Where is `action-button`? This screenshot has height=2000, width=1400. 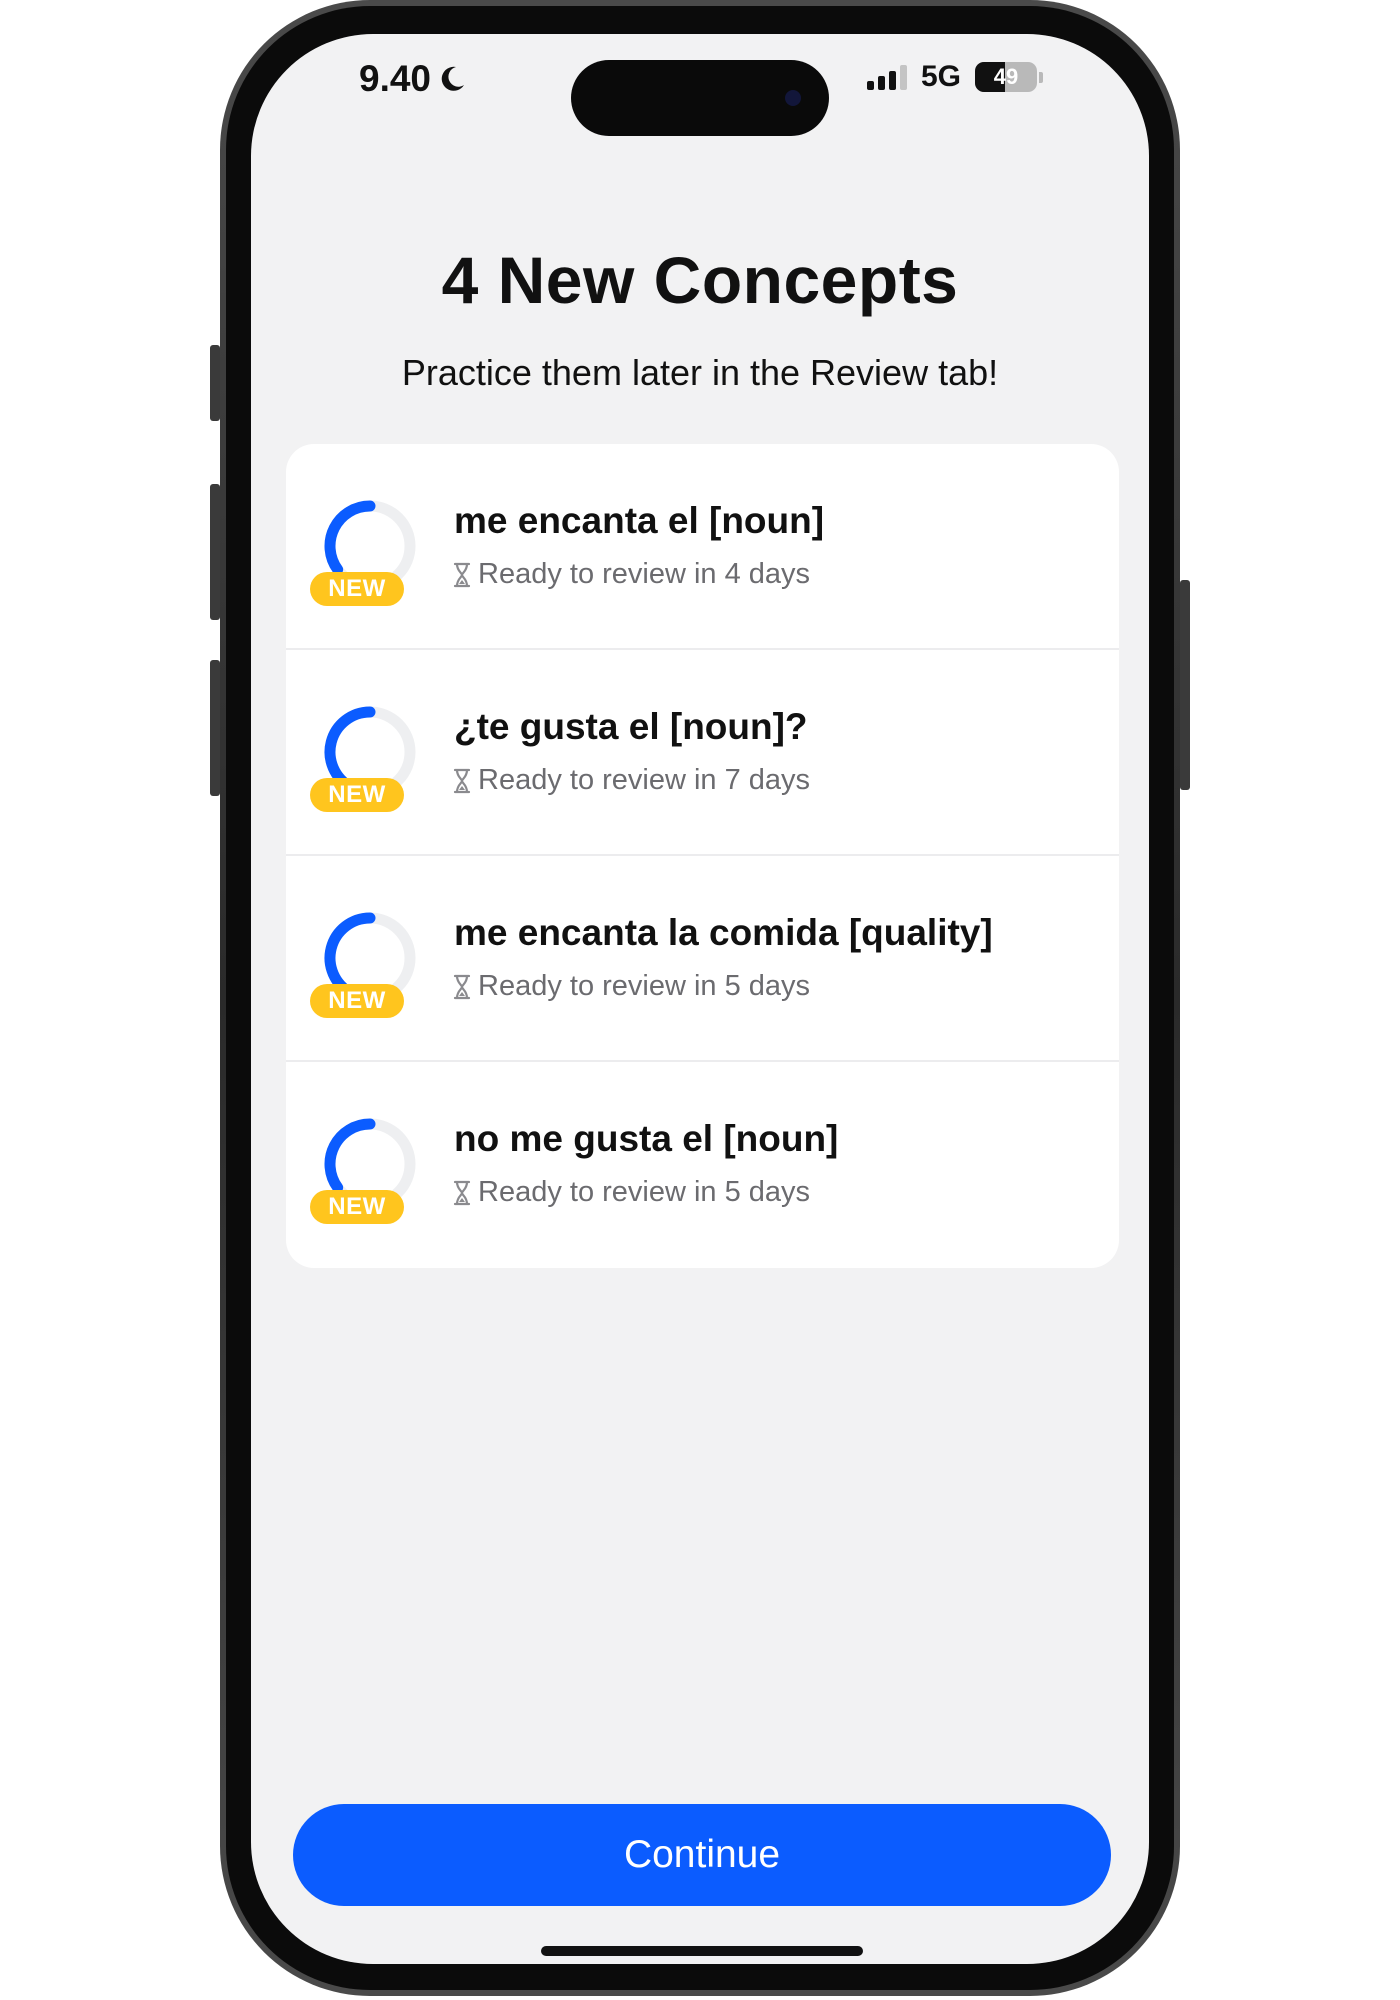
action-button is located at coordinates (215, 383).